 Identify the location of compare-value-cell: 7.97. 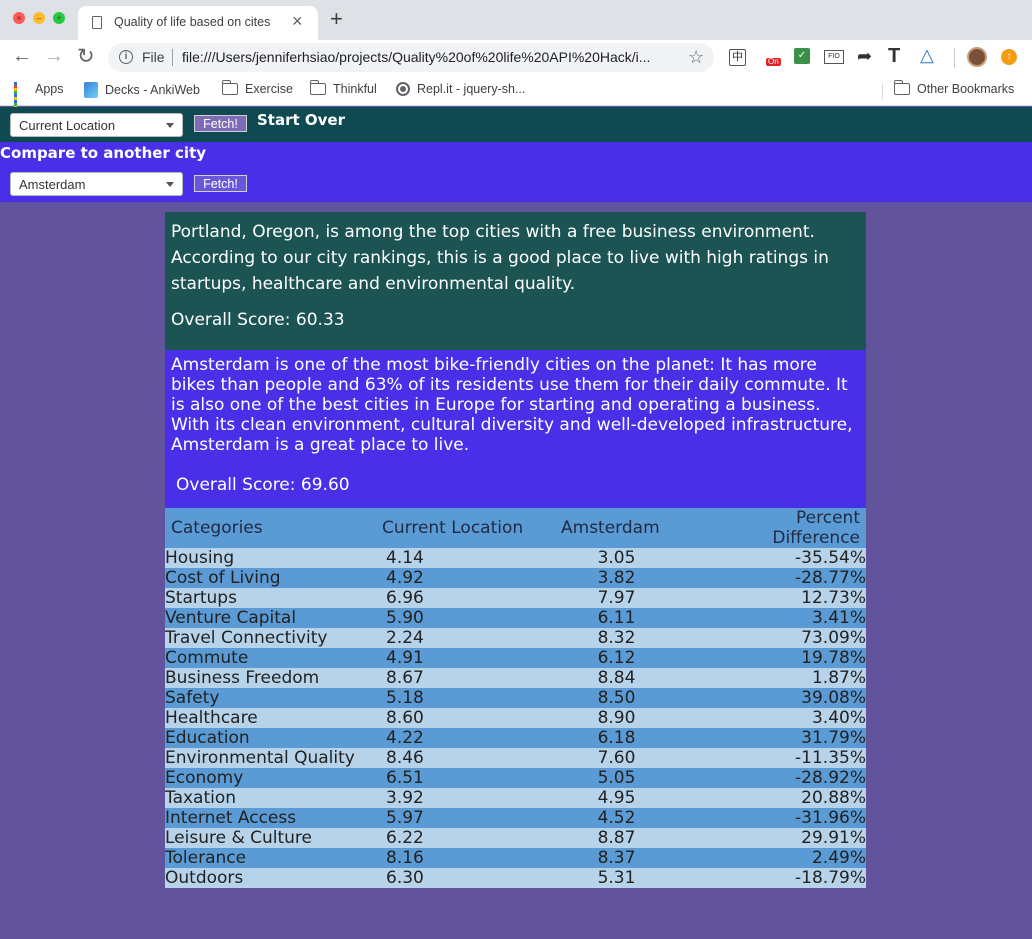
(629, 598).